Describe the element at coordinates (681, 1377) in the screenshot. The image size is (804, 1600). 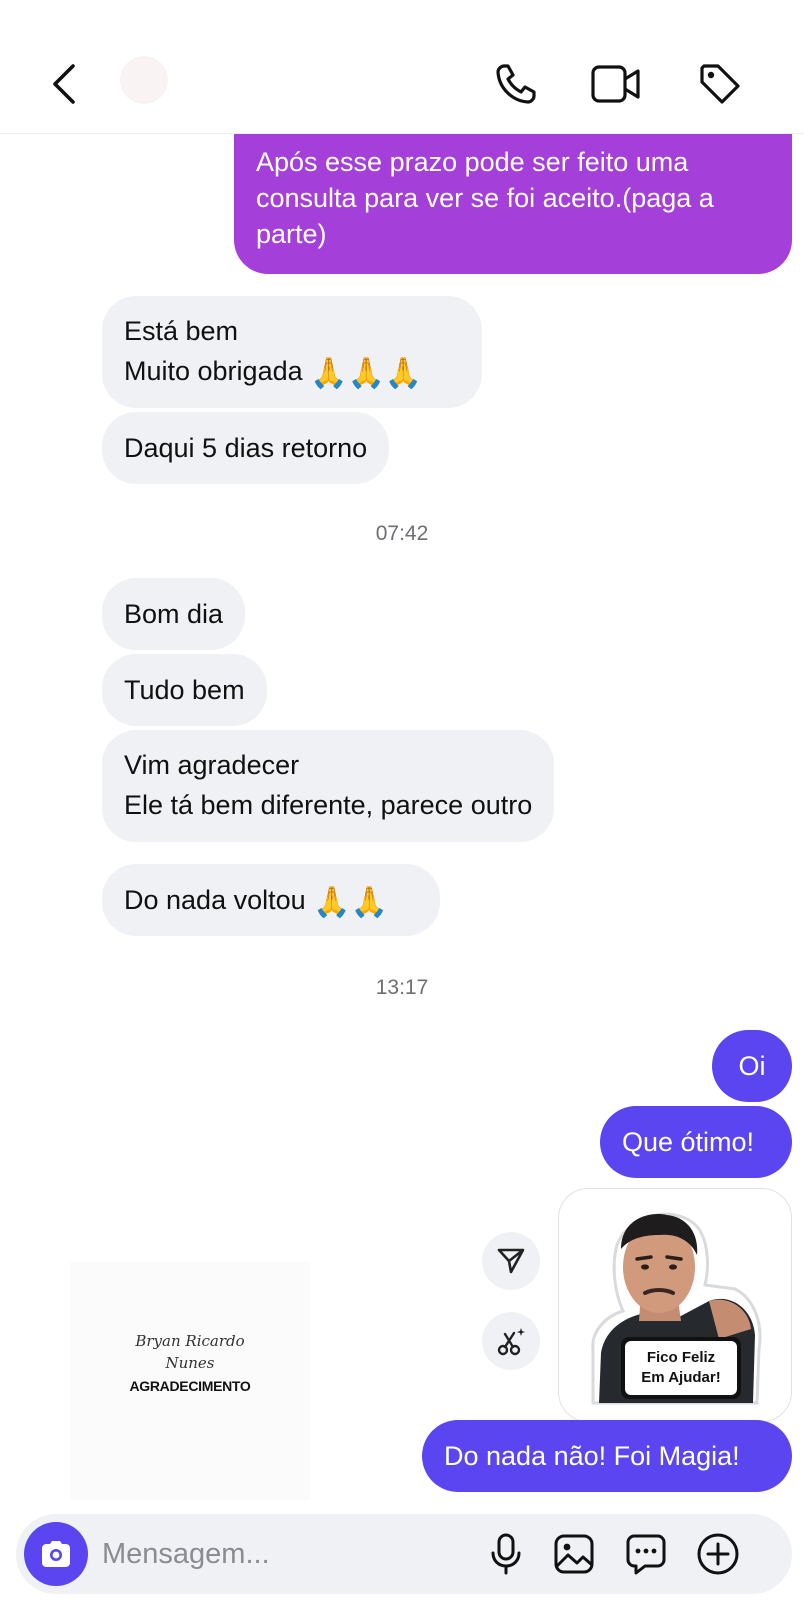
I see `sticker-text: Em Ajudar!` at that location.